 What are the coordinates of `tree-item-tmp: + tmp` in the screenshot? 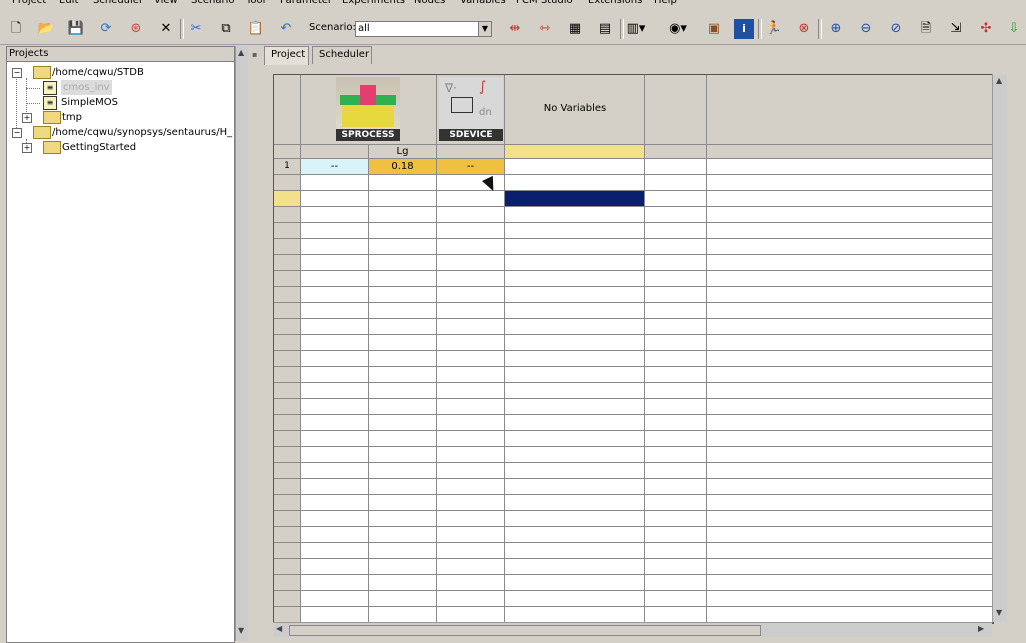 It's located at (121, 117).